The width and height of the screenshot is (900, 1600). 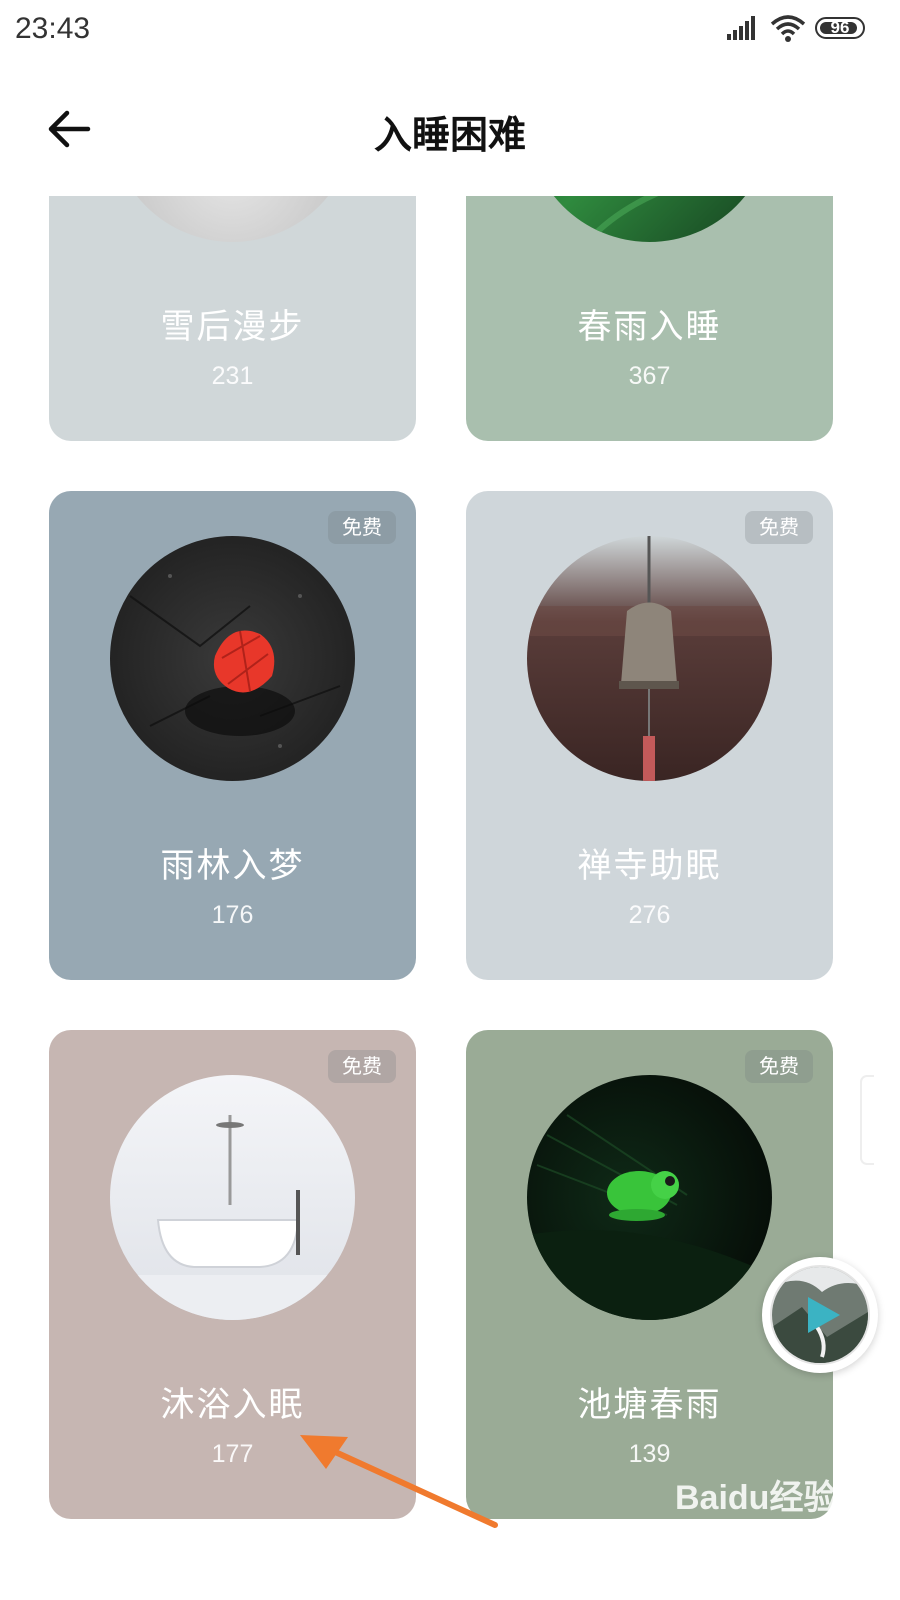 I want to click on battery-percent: 96, so click(x=840, y=27).